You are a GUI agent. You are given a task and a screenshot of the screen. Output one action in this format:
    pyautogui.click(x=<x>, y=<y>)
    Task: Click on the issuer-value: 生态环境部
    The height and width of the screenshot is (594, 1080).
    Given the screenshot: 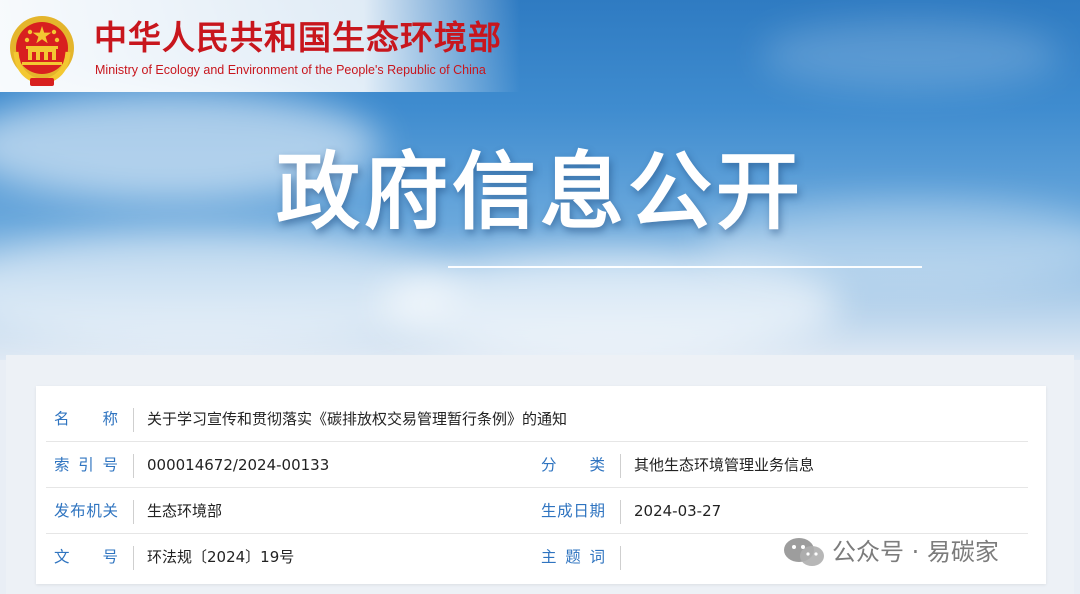 What is the action you would take?
    pyautogui.click(x=185, y=511)
    